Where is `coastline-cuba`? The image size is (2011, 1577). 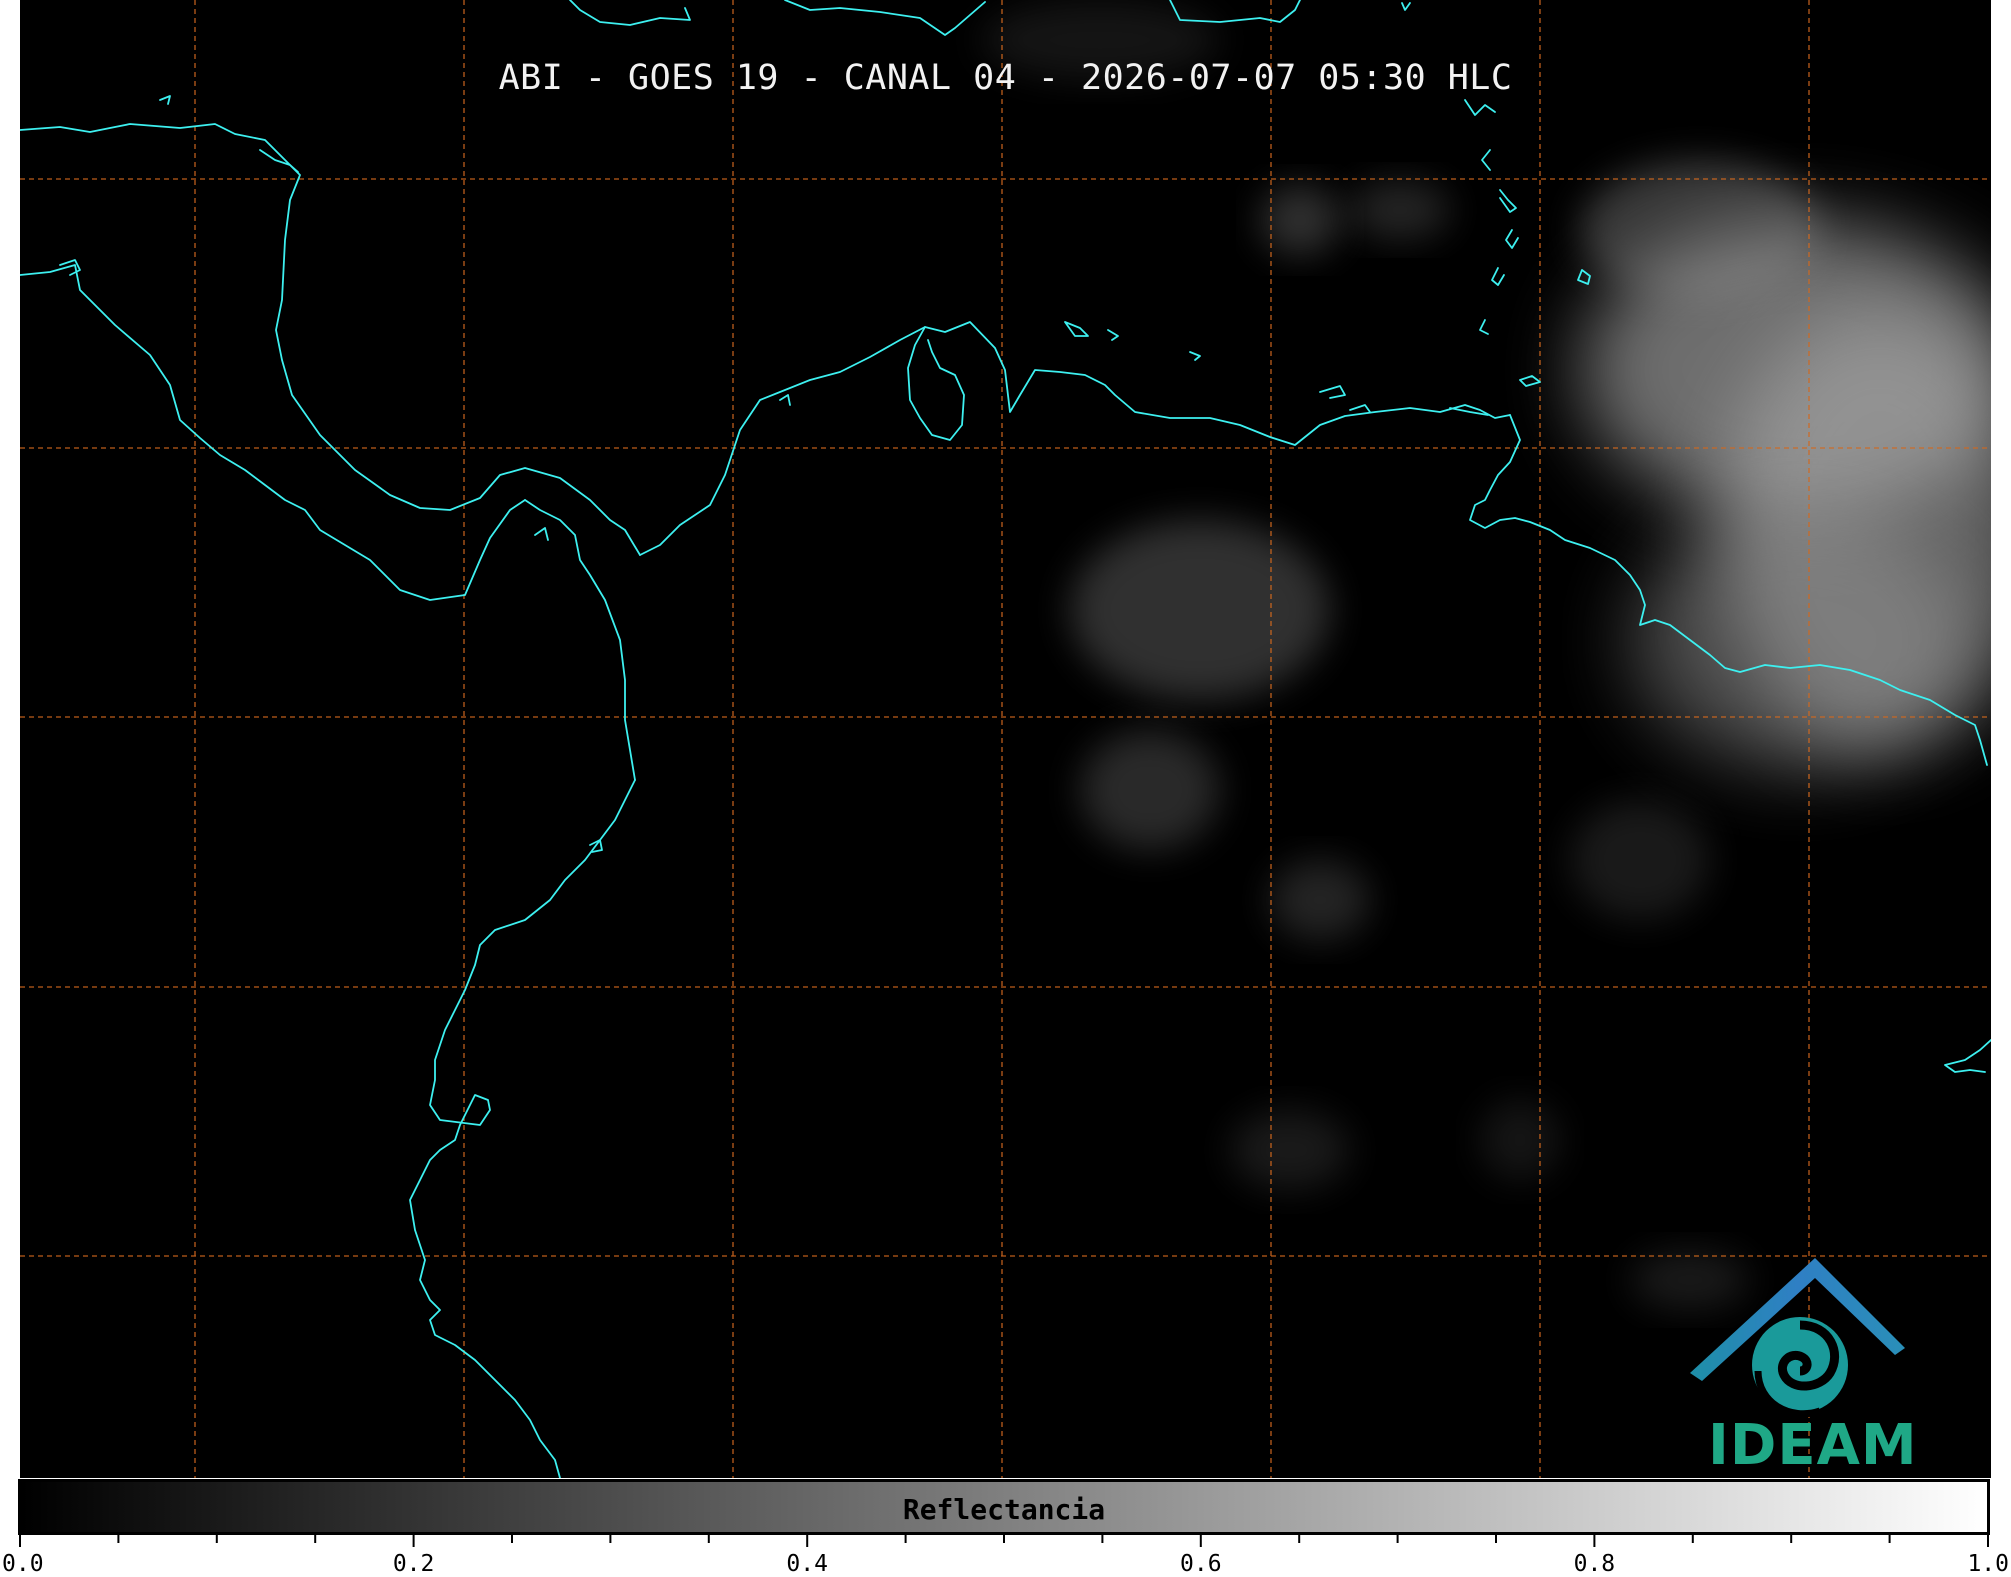
coastline-cuba is located at coordinates (630, 13).